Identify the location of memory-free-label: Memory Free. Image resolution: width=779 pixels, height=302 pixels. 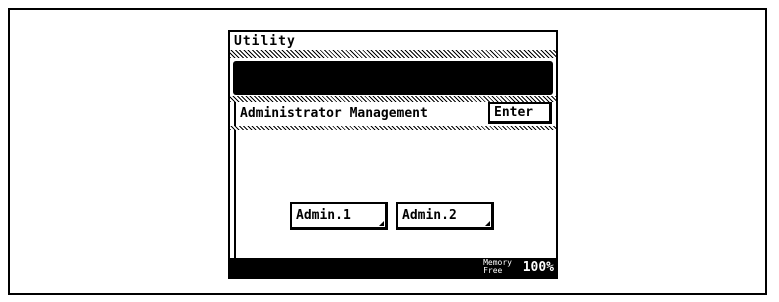
(497, 267).